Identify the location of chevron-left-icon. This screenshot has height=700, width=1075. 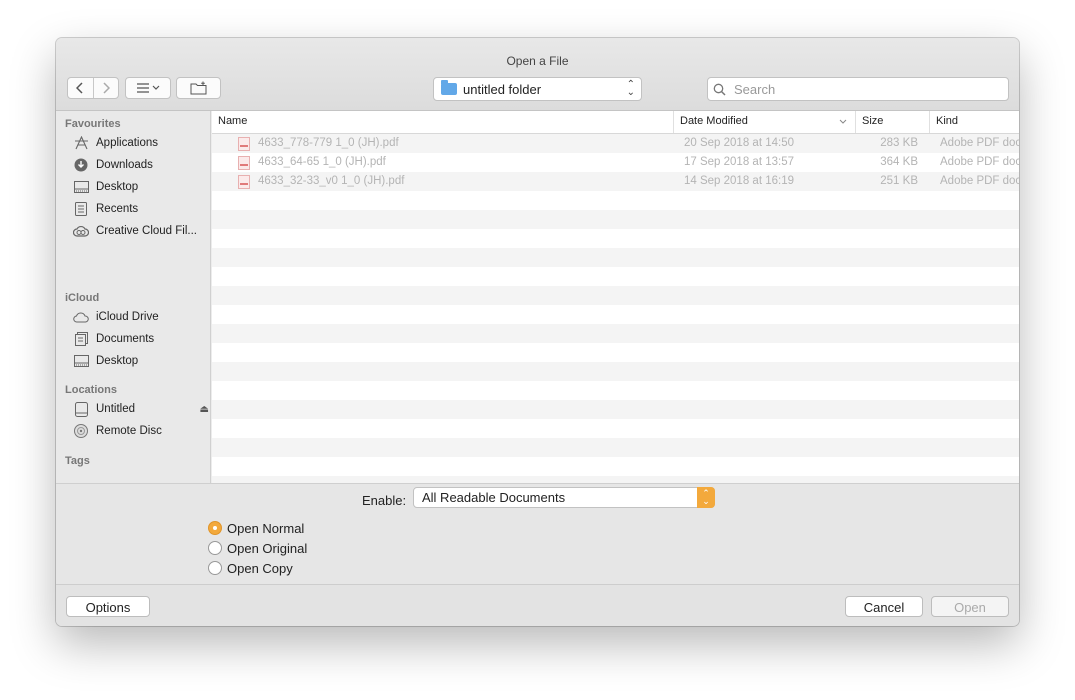
(79, 88).